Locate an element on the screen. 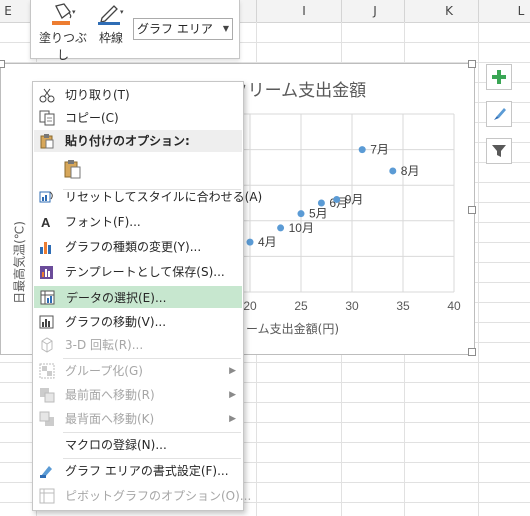 This screenshot has width=530, height=516. column-header-l: L is located at coordinates (520, 11).